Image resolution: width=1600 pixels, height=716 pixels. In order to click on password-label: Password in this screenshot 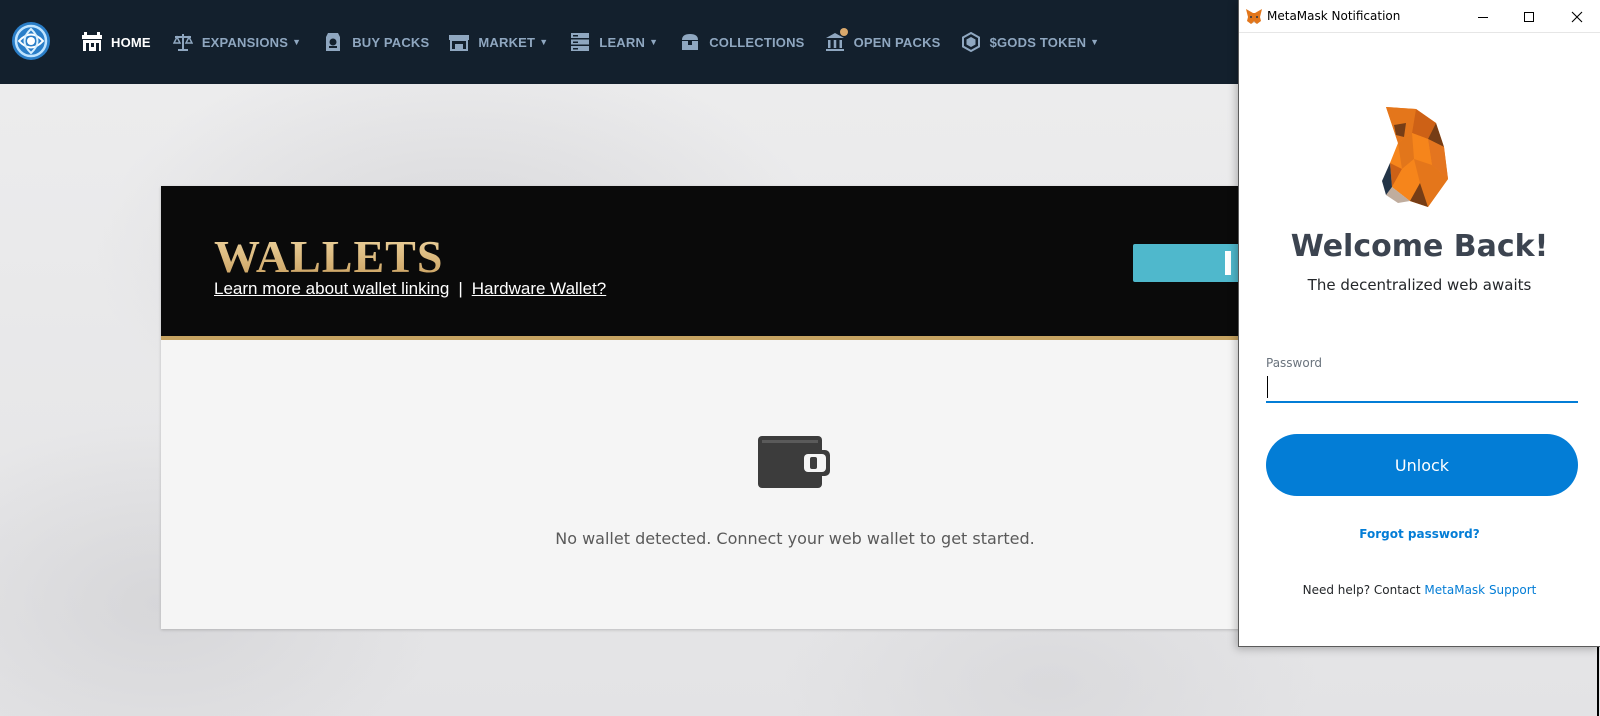, I will do `click(1294, 363)`.